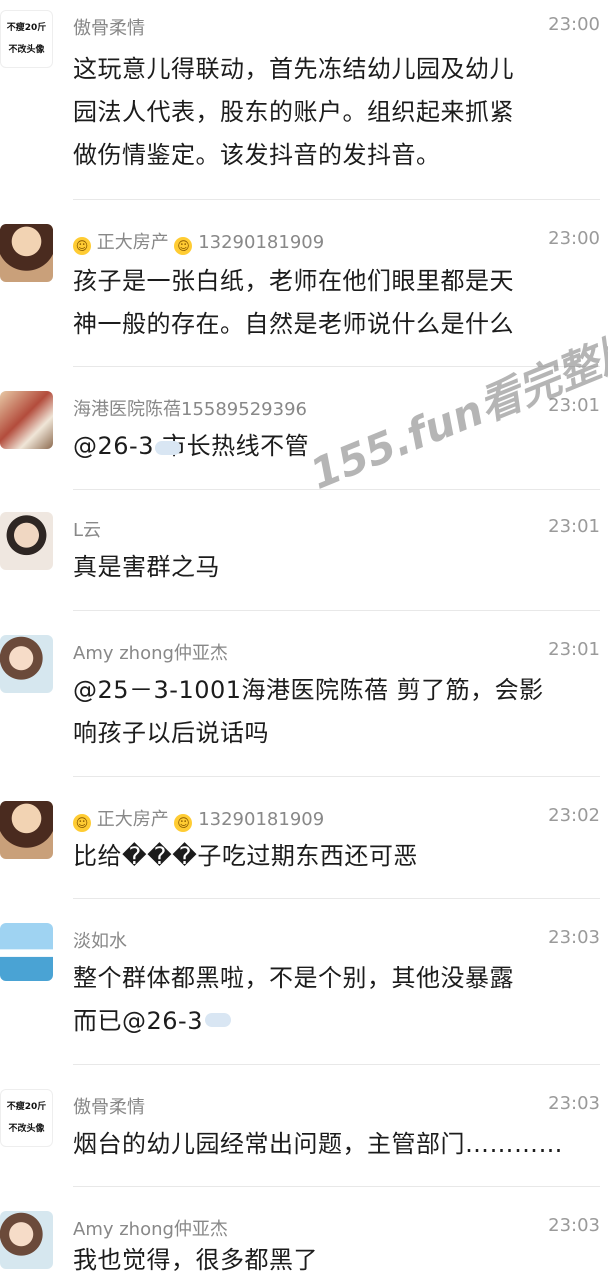 The height and width of the screenshot is (1282, 608). I want to click on message-text: 我也觉得，很多都黑了, so click(336, 1260).